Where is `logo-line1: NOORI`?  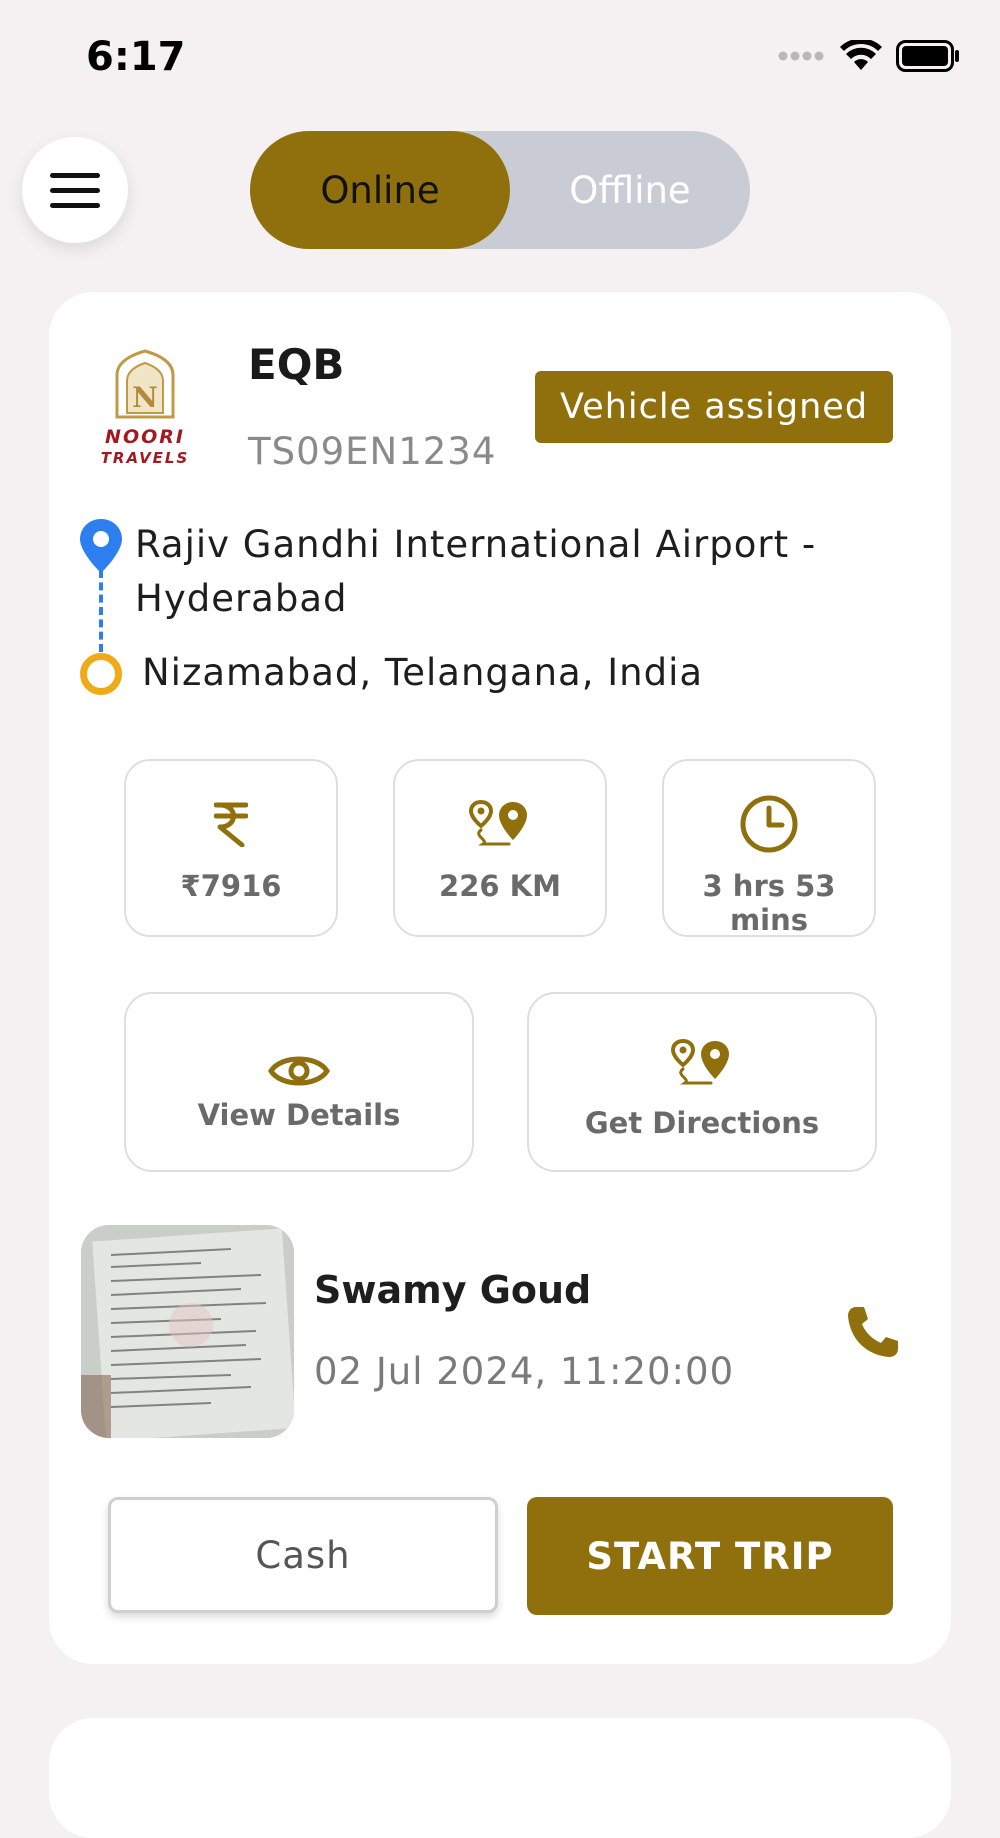
logo-line1: NOORI is located at coordinates (145, 437).